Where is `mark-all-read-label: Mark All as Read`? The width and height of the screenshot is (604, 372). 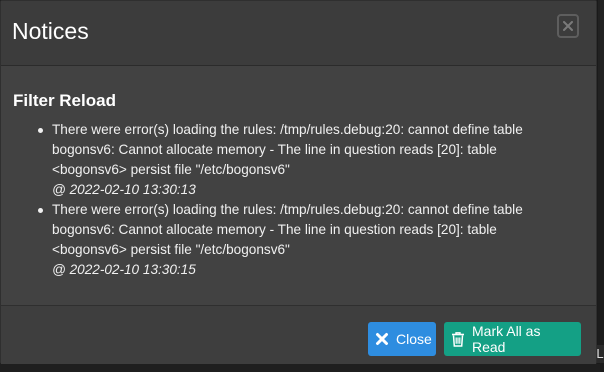 mark-all-read-label: Mark All as Read is located at coordinates (506, 339).